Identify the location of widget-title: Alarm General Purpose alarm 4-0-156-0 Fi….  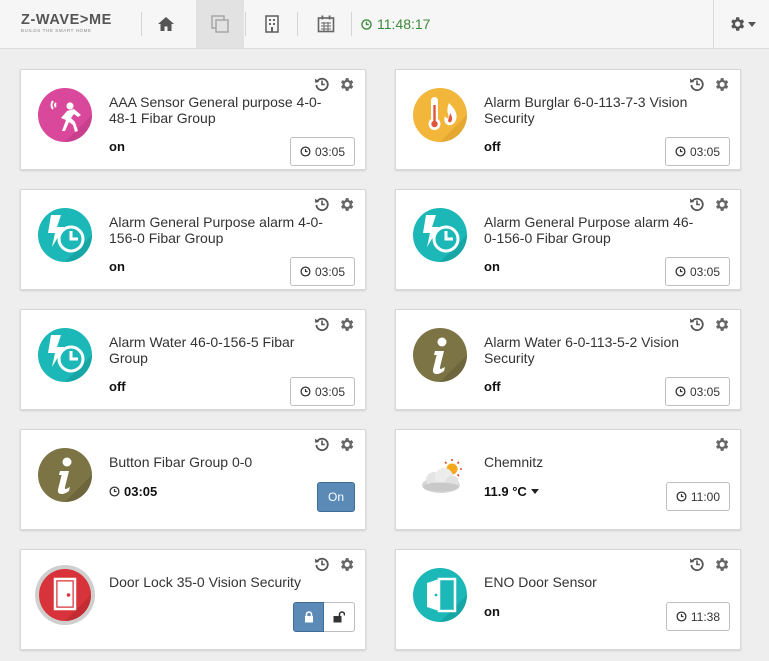
(216, 230).